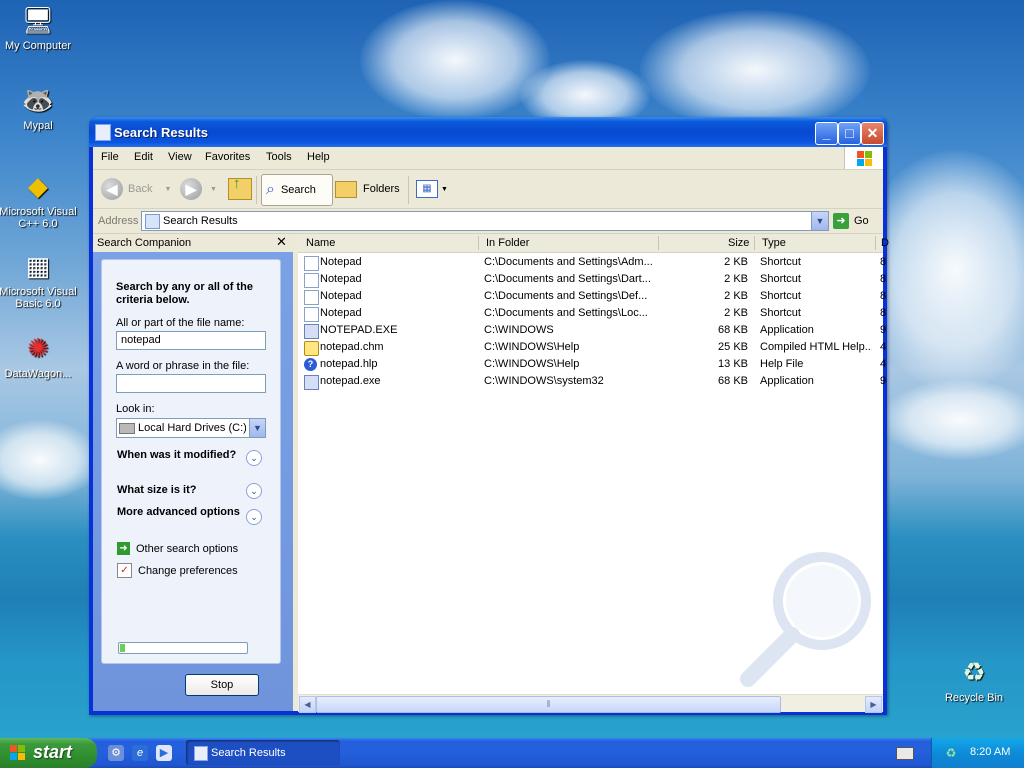  I want to click on internet-explorer-icon: e, so click(140, 753).